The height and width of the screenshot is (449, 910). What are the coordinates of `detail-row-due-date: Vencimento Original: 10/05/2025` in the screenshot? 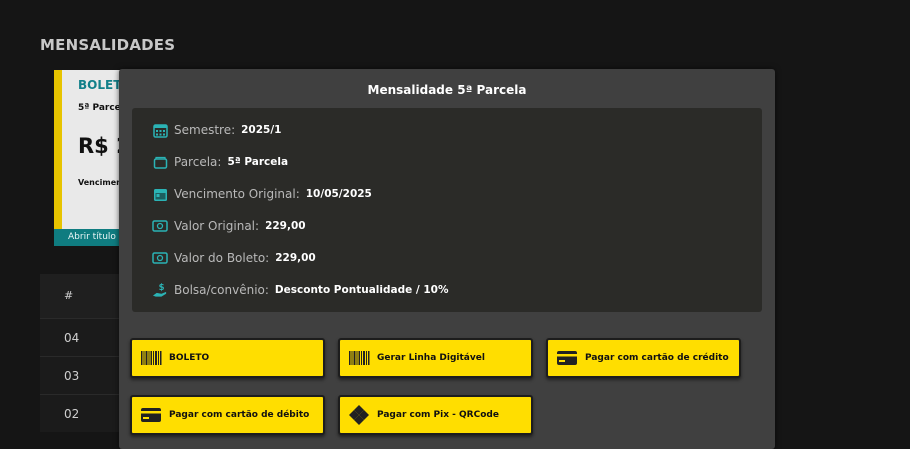 It's located at (262, 194).